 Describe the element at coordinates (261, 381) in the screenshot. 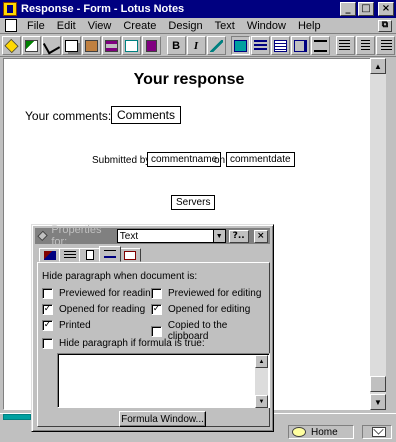

I see `formula-scrollbar: ▲ ▼` at that location.